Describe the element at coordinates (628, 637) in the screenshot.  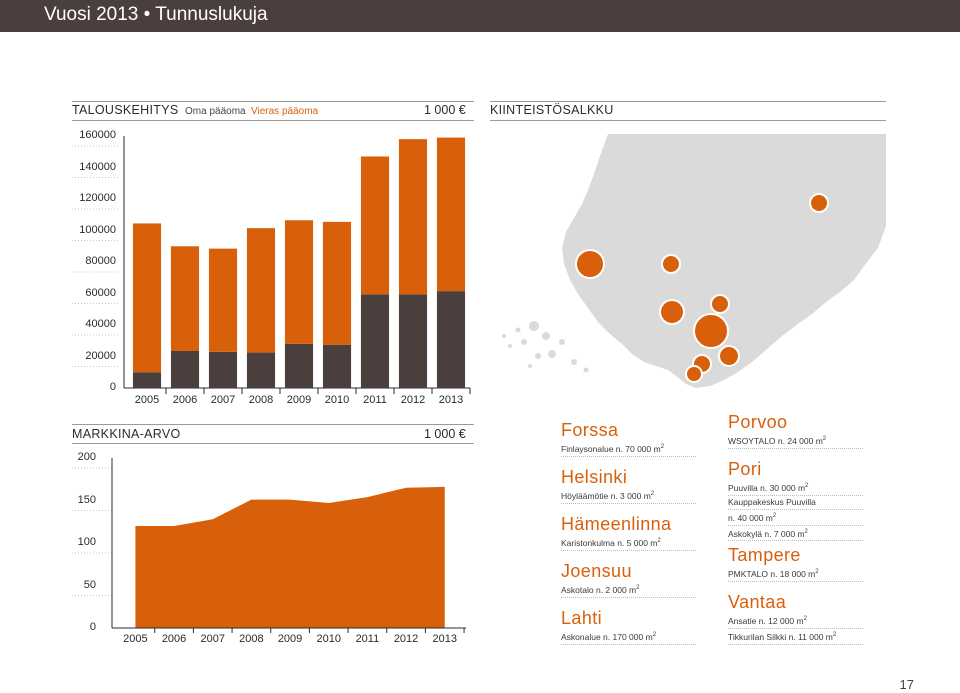
I see `location-detail: Askonalue n. 170 000 m2` at that location.